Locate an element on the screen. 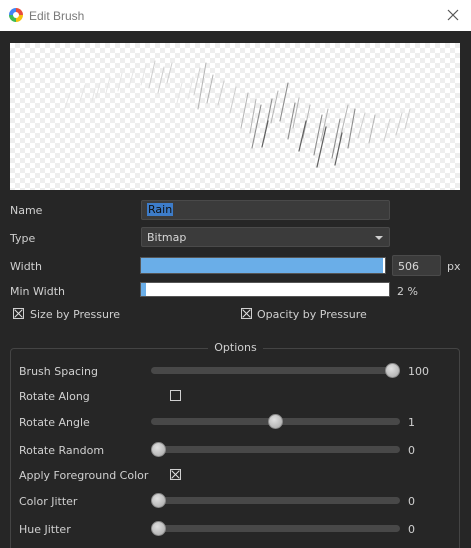  type-label: Type is located at coordinates (23, 238).